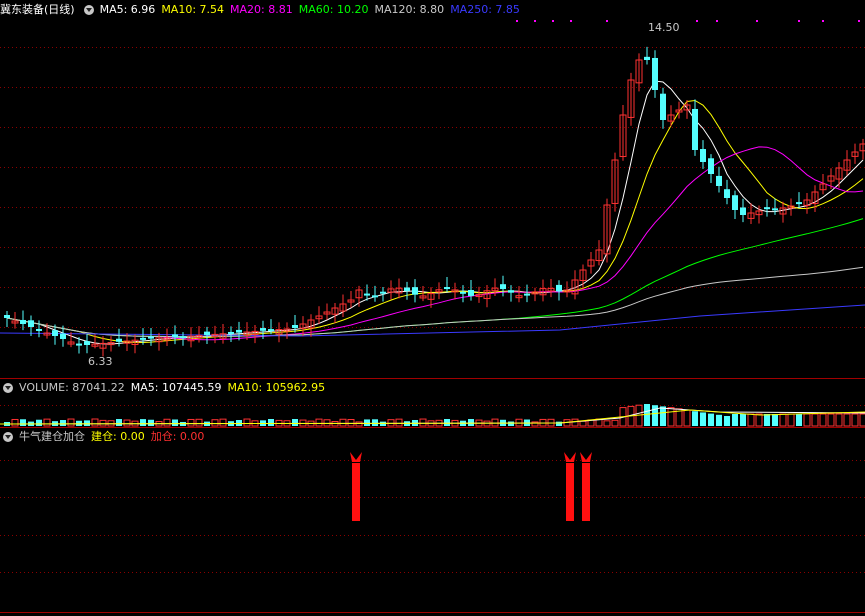  What do you see at coordinates (688, 21) in the screenshot?
I see `top-markers` at bounding box center [688, 21].